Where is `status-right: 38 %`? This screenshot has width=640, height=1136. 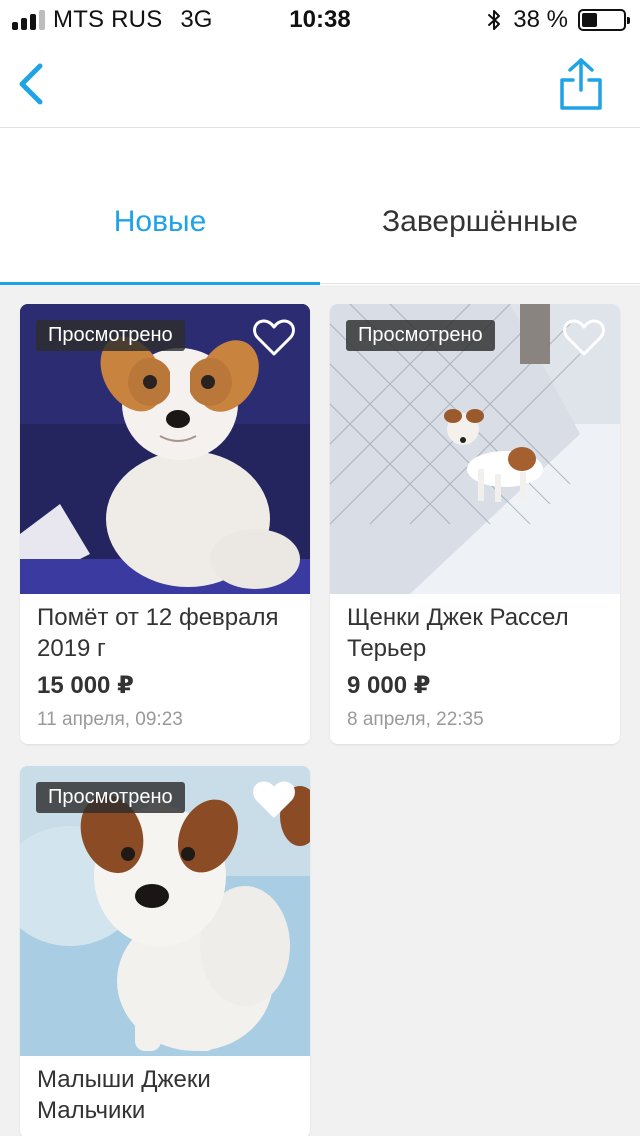 status-right: 38 % is located at coordinates (557, 19).